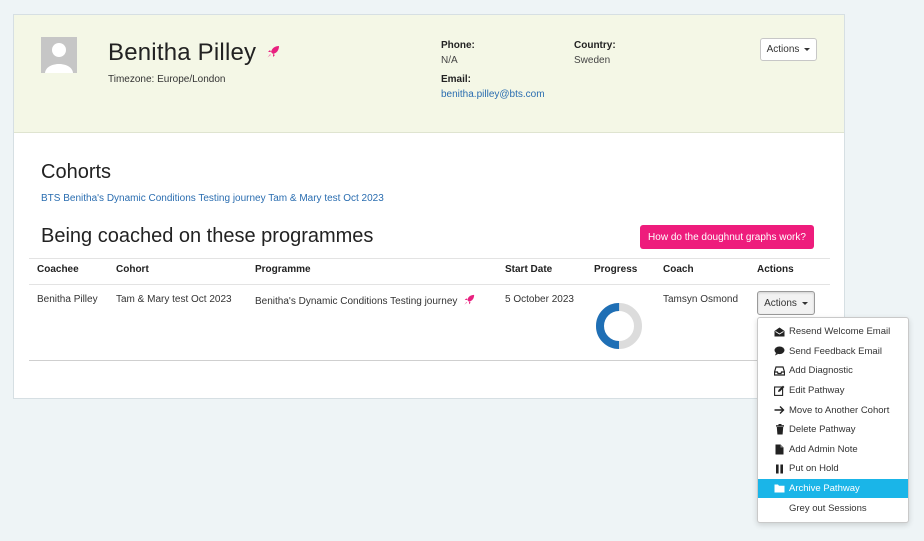 Image resolution: width=924 pixels, height=541 pixels. What do you see at coordinates (779, 351) in the screenshot?
I see `comment-icon` at bounding box center [779, 351].